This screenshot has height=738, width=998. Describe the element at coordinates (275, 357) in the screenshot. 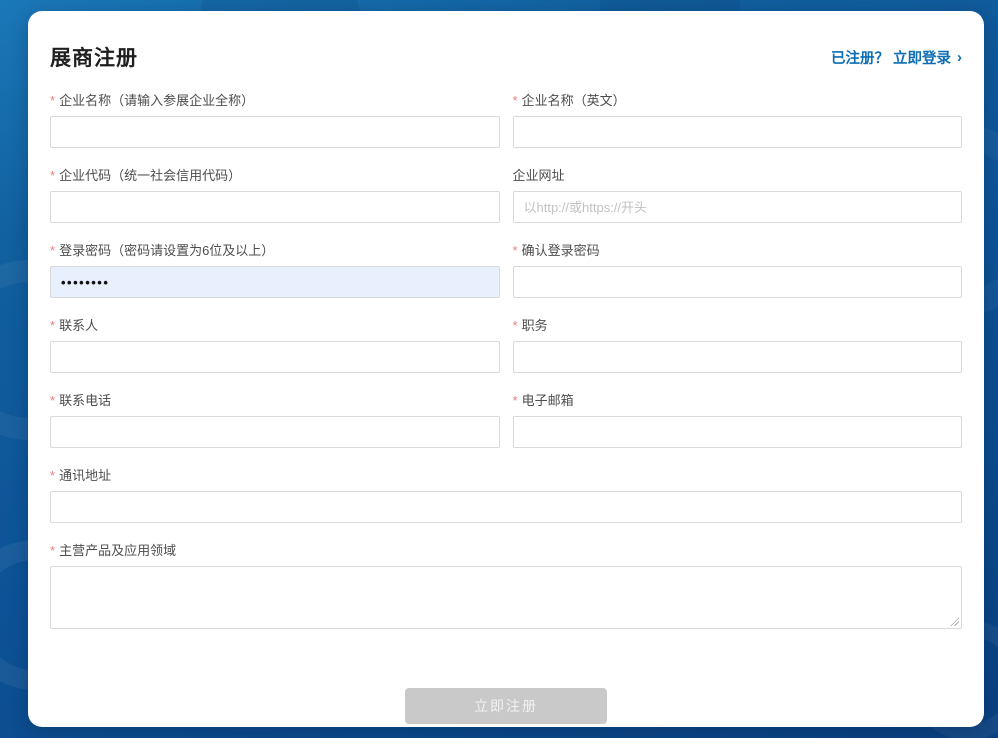

I see `contact-person-input` at that location.